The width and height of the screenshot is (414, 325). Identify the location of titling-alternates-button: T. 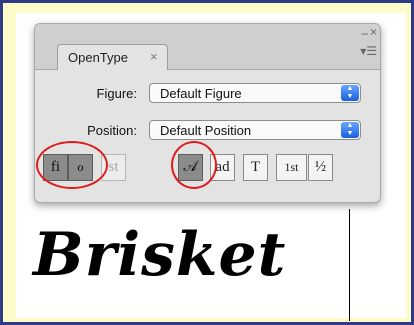
(255, 167).